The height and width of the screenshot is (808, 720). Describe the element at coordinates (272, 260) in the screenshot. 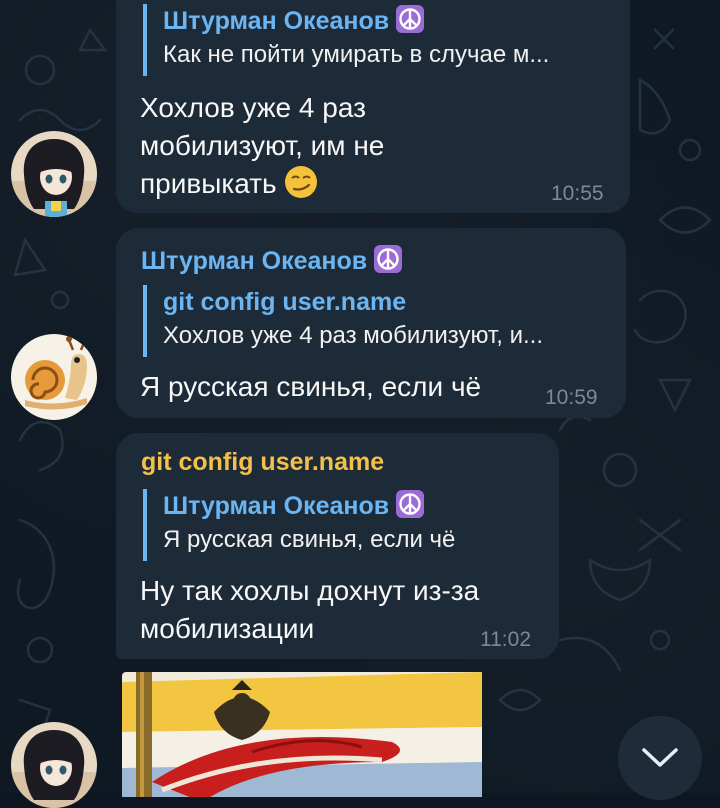

I see `message-sender-2: Штурман Океанов` at that location.